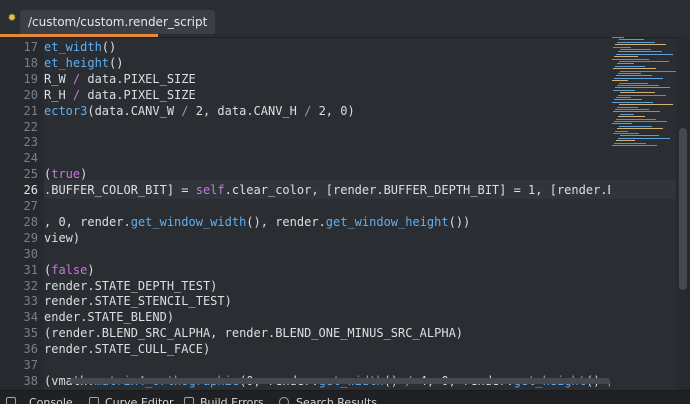 The height and width of the screenshot is (404, 690). What do you see at coordinates (340, 381) in the screenshot?
I see `horizontal-scrollbar-thumb` at bounding box center [340, 381].